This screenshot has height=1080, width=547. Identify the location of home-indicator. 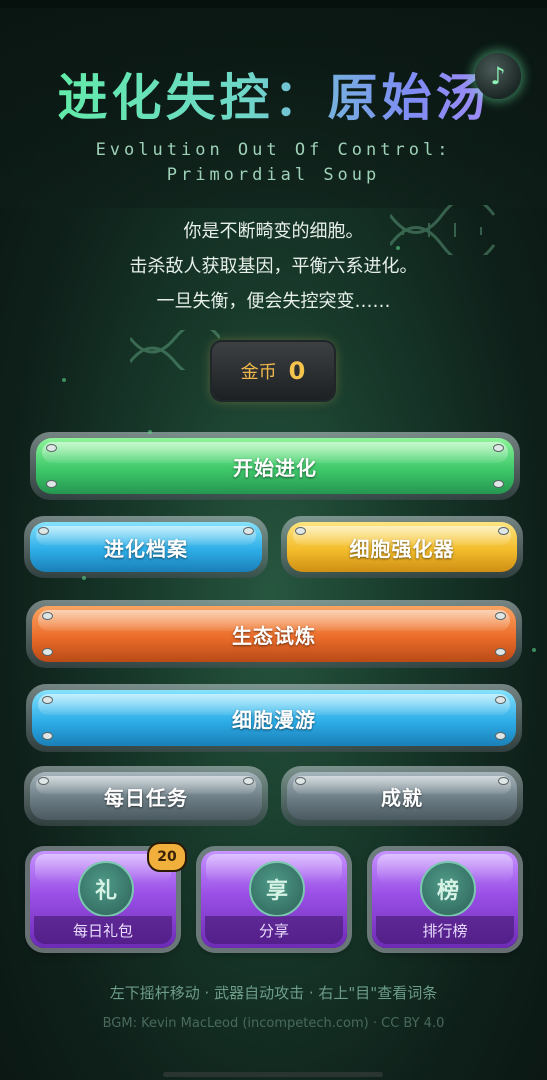
(273, 1074).